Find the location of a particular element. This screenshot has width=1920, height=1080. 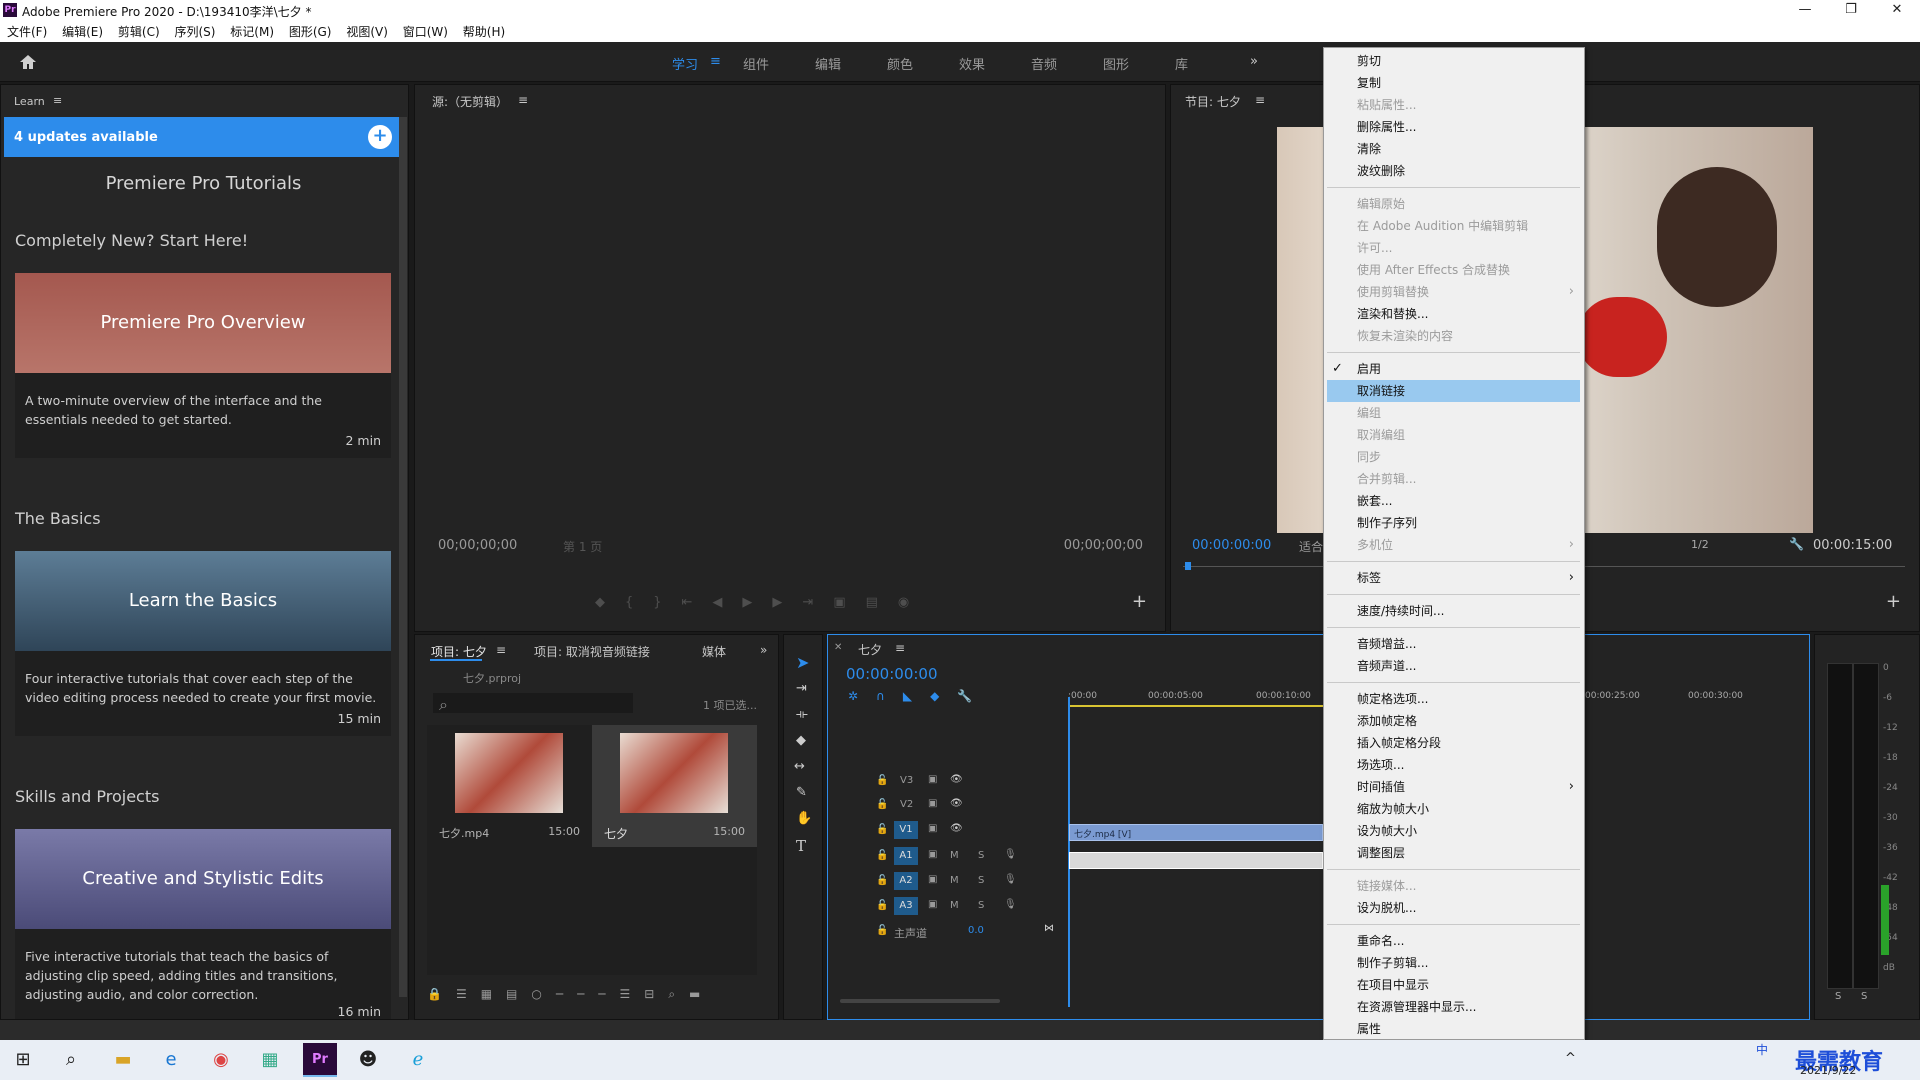

track-header-a3: 🔓 A3 ▣ M S 🎙 is located at coordinates (946, 907).